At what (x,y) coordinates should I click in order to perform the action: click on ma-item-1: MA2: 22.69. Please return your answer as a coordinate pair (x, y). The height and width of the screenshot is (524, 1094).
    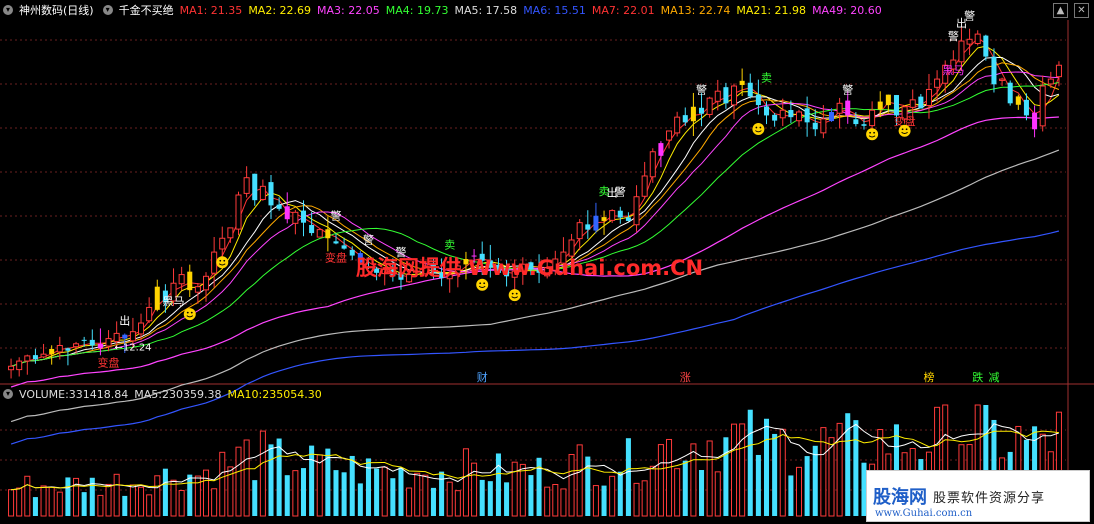
    Looking at the image, I should click on (280, 10).